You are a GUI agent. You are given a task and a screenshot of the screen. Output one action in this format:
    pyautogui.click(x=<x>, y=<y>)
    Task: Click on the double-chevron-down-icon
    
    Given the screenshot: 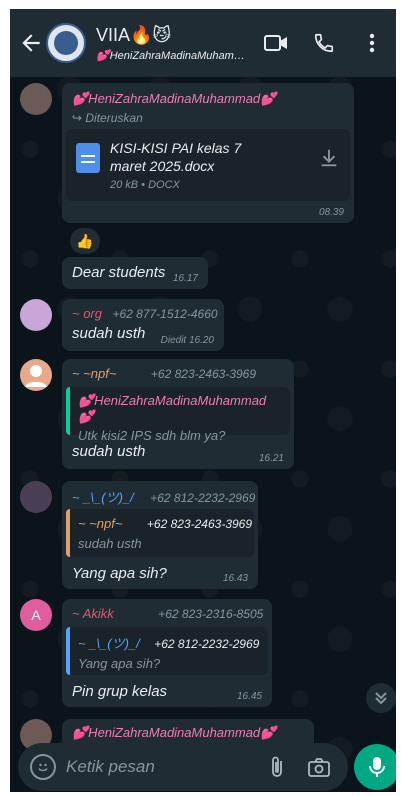 What is the action you would take?
    pyautogui.click(x=381, y=698)
    